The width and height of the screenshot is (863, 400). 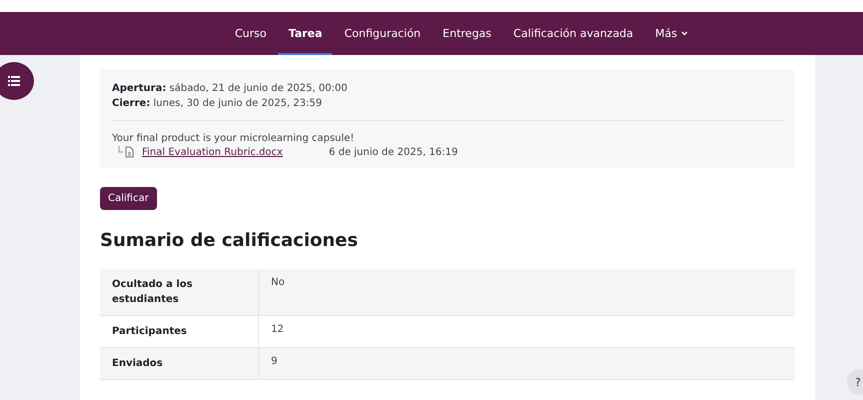 What do you see at coordinates (250, 33) in the screenshot?
I see `nav-tab: Curso` at bounding box center [250, 33].